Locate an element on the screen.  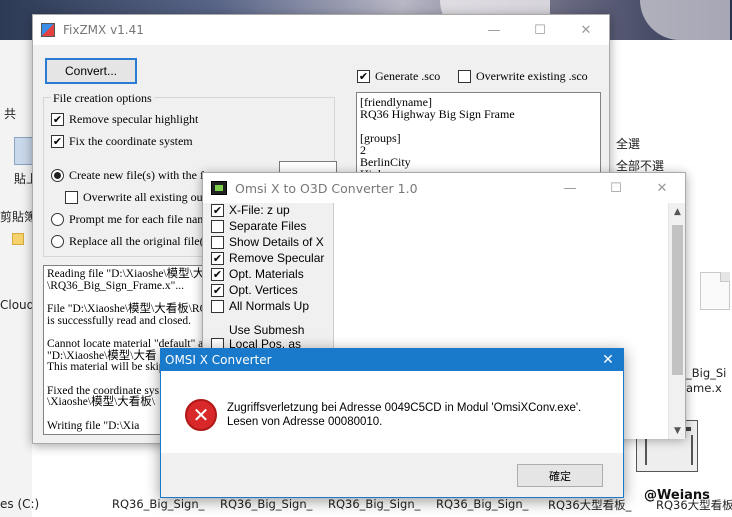
wallpaper-highlight is located at coordinates (685, 20).